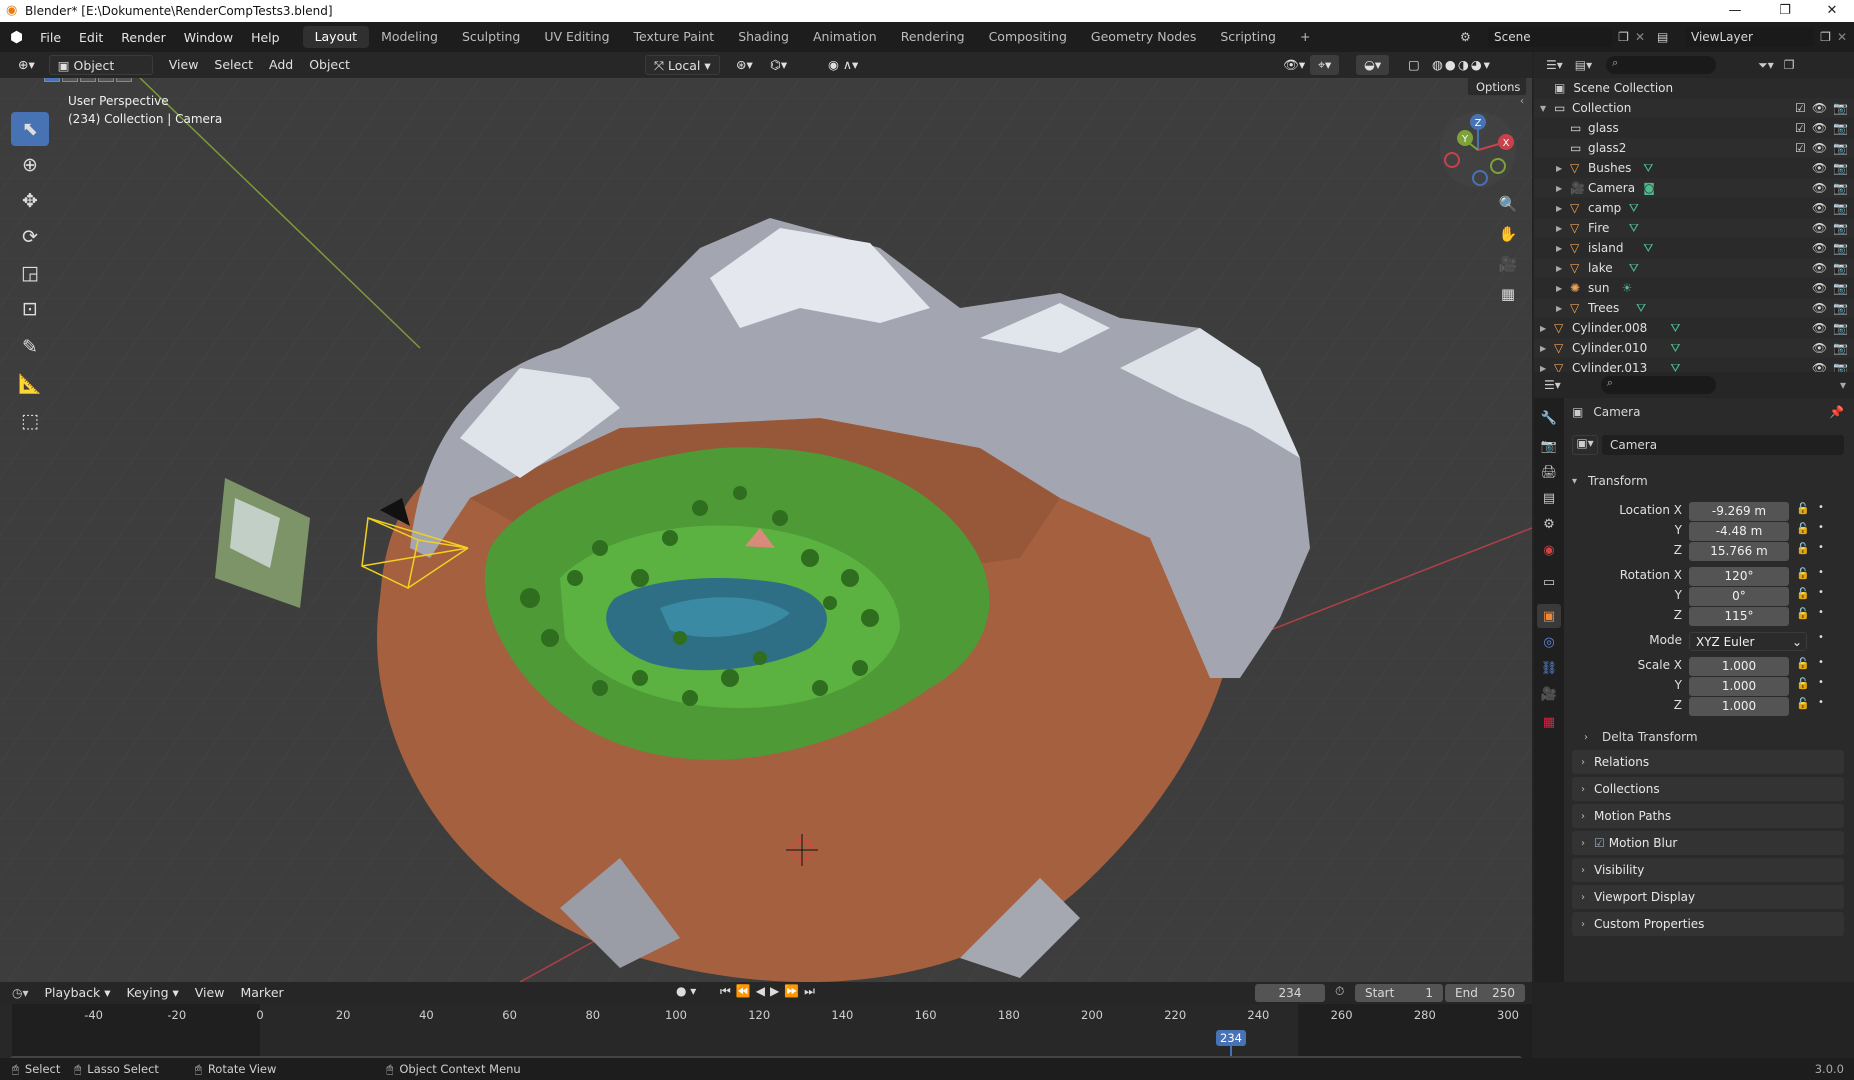 This screenshot has width=1854, height=1080. What do you see at coordinates (1694, 348) in the screenshot?
I see `outliner-row-cylinder-010: ▶ ▽ Cylinder.010 ⛛ 👁 📷` at bounding box center [1694, 348].